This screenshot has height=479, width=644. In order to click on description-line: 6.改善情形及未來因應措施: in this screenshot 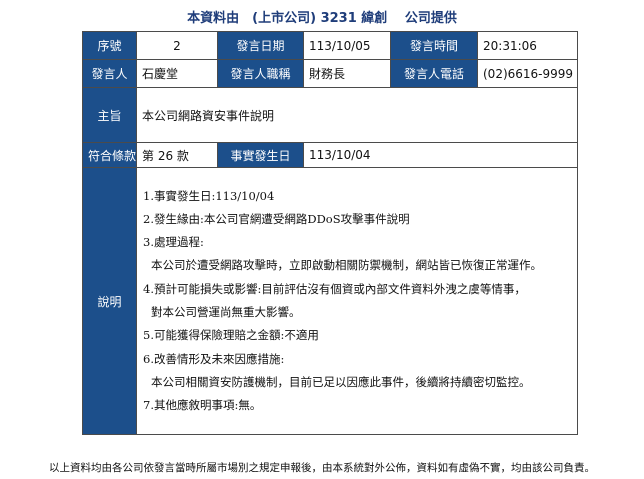, I will do `click(214, 358)`.